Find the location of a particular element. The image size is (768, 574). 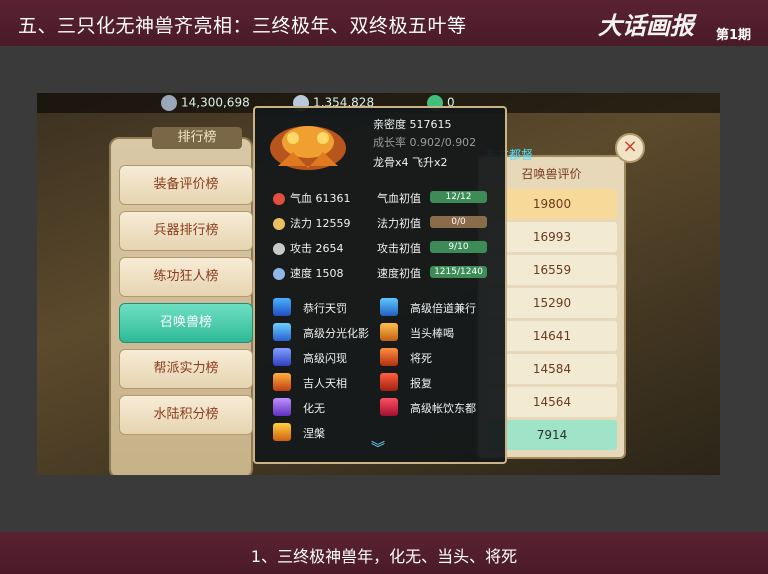

stat-attack-init-label: 攻击初值 is located at coordinates (399, 248).